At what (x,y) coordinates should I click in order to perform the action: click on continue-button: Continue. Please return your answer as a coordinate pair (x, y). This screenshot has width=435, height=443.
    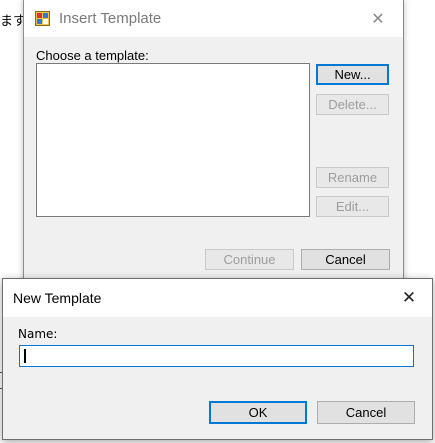
    Looking at the image, I should click on (249, 259).